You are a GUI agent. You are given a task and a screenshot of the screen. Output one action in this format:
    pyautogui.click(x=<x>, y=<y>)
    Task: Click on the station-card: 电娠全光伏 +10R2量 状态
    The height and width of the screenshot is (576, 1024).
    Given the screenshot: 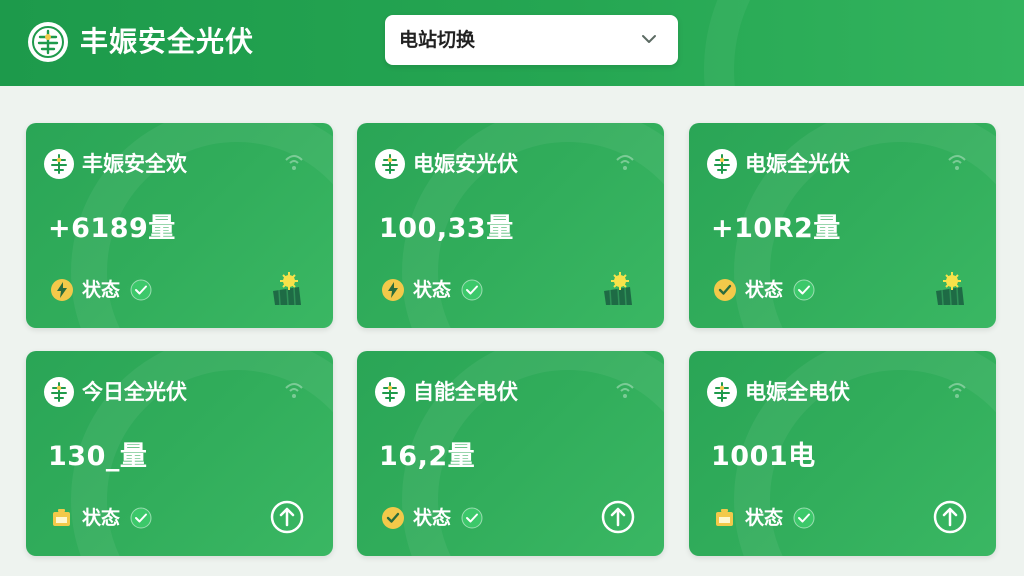 What is the action you would take?
    pyautogui.click(x=842, y=225)
    